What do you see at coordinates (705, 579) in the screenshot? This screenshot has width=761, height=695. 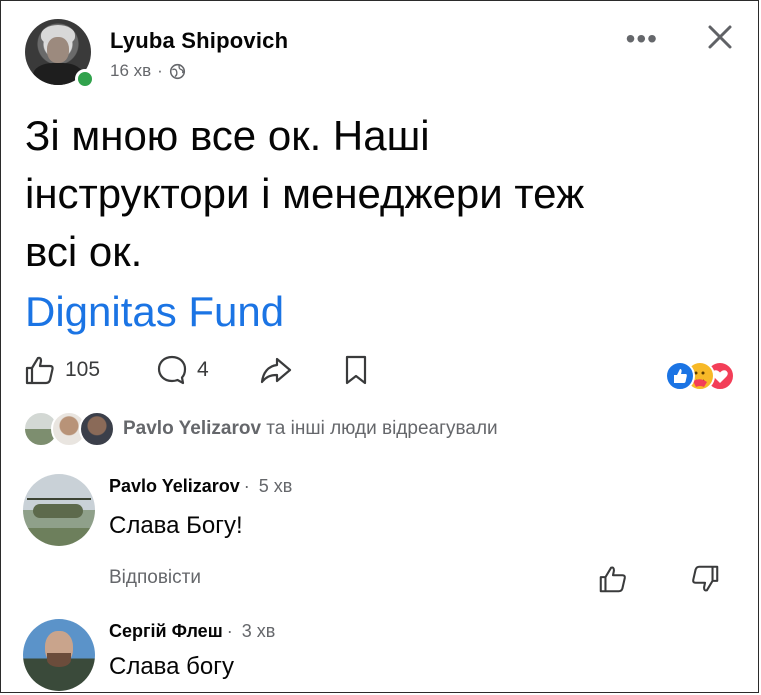 I see `thumb-down-icon` at bounding box center [705, 579].